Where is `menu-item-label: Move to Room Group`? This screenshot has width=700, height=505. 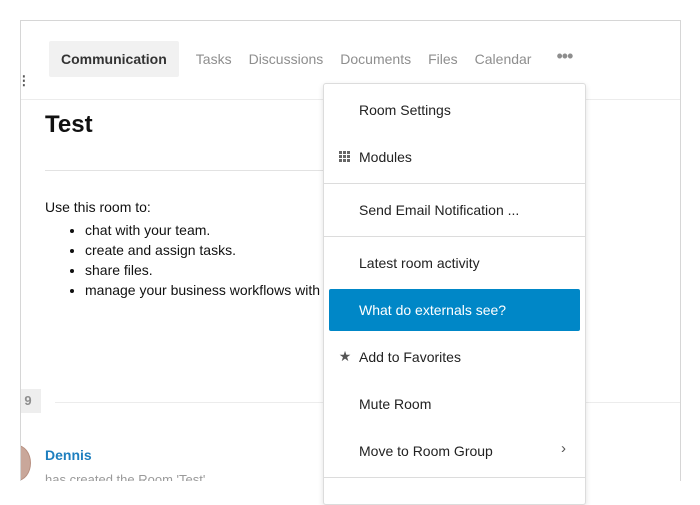
menu-item-label: Move to Room Group is located at coordinates (426, 451).